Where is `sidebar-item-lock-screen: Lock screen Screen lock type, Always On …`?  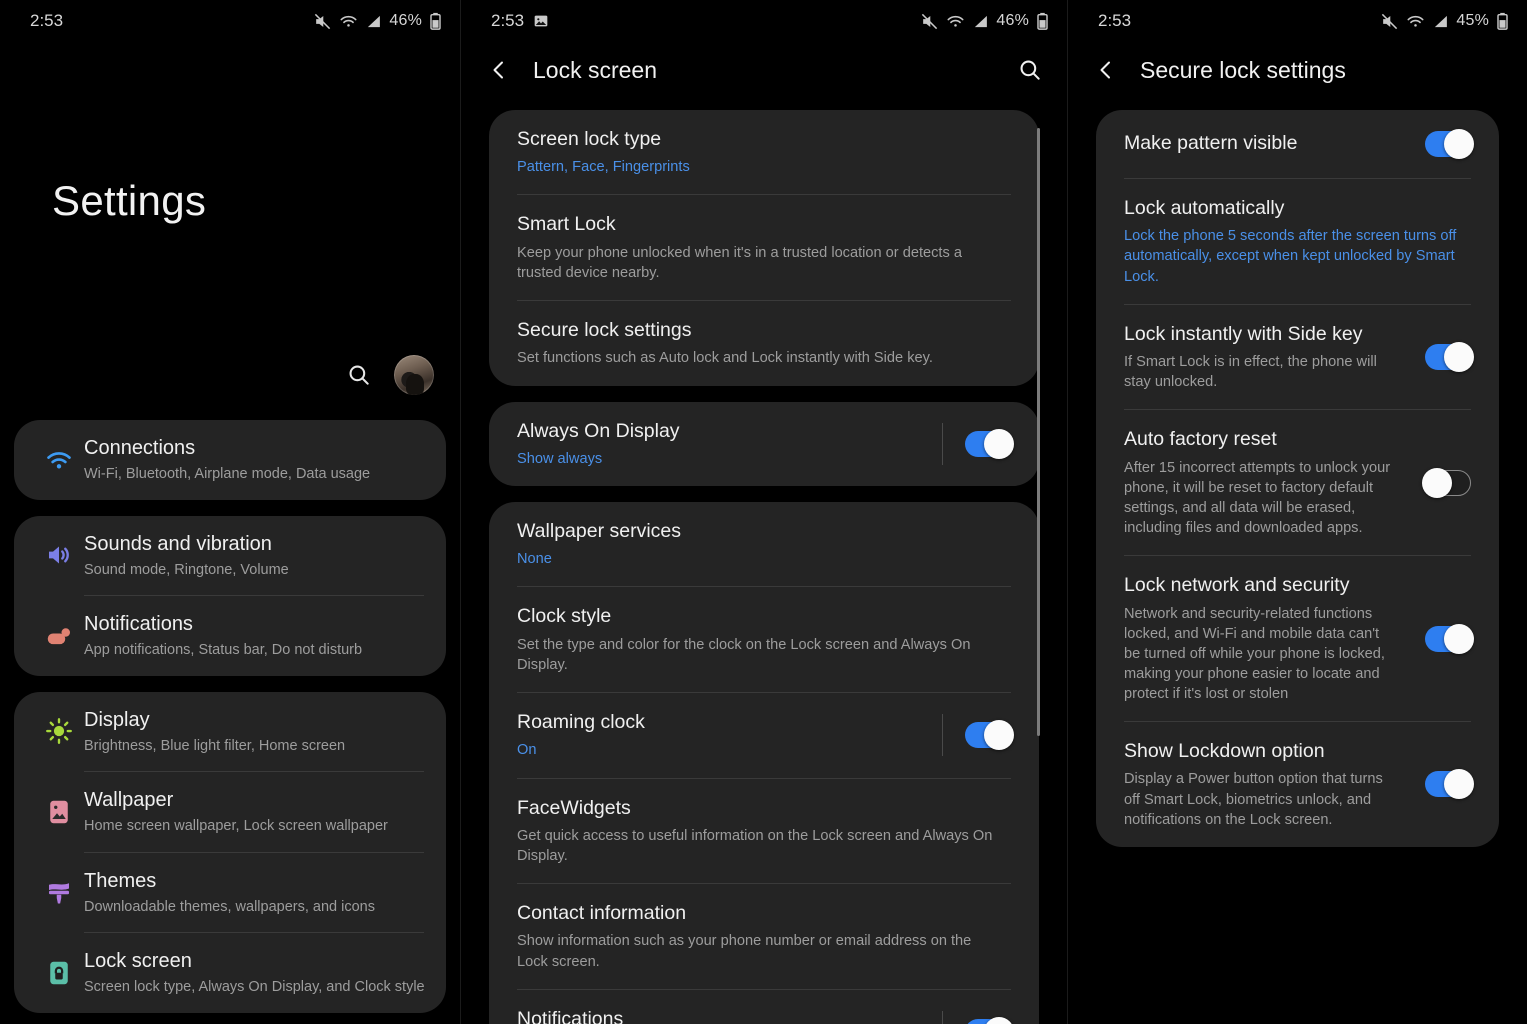 sidebar-item-lock-screen: Lock screen Screen lock type, Always On … is located at coordinates (230, 973).